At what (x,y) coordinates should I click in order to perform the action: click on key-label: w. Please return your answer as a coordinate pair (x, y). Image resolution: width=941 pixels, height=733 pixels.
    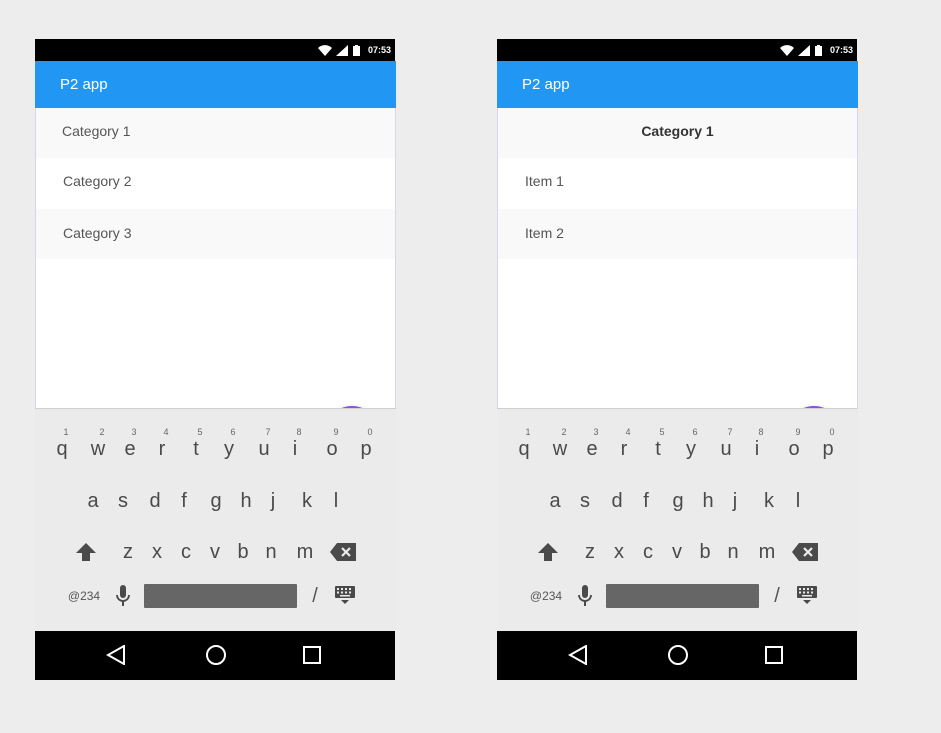
    Looking at the image, I should click on (98, 449).